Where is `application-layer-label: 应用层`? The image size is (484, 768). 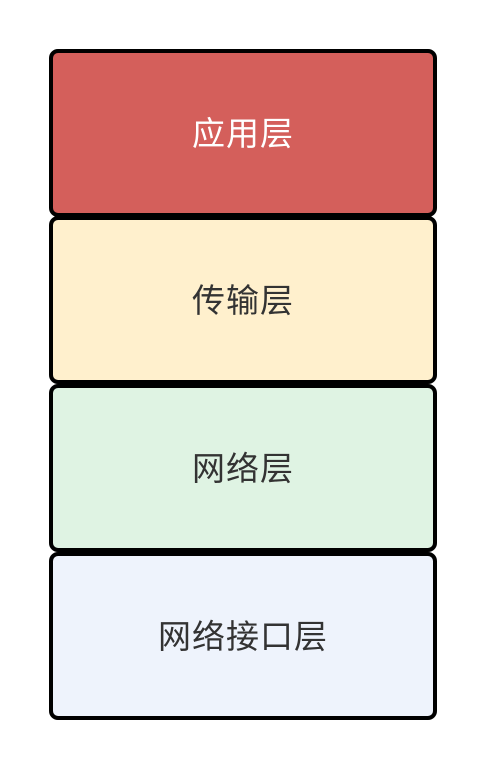
application-layer-label: 应用层 is located at coordinates (243, 133).